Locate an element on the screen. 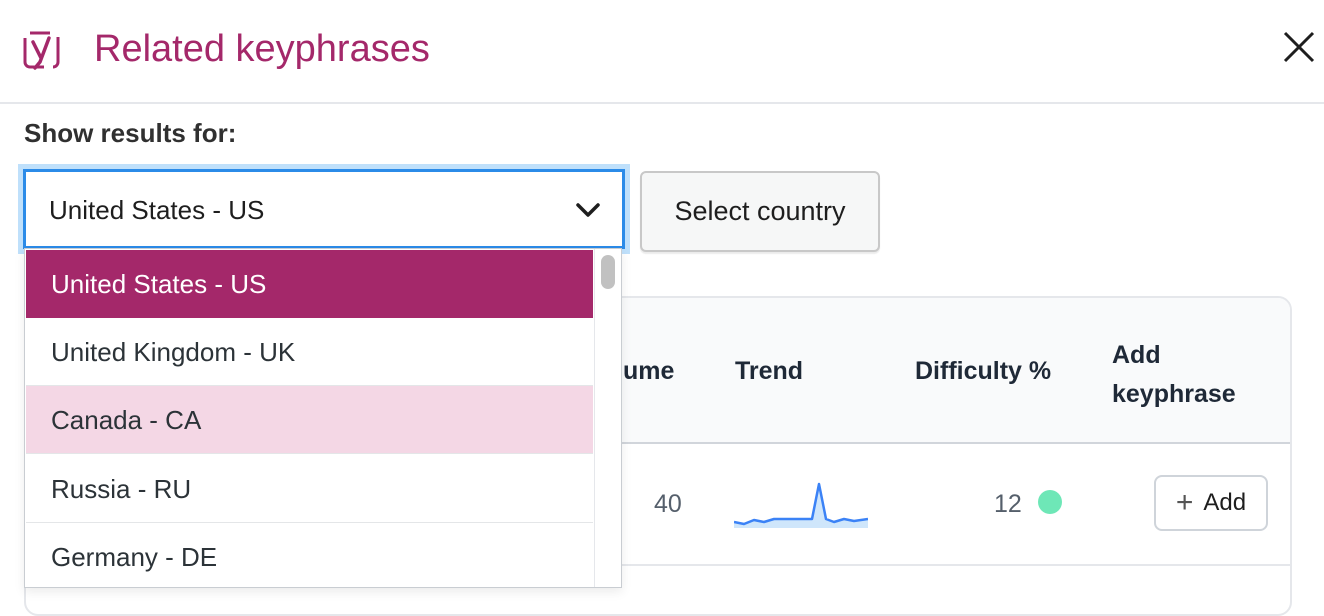 The image size is (1324, 616). add-button-label: Add is located at coordinates (1225, 502).